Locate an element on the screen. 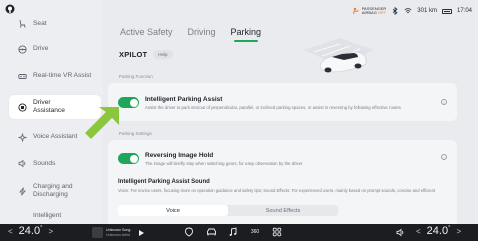 This screenshot has height=241, width=478. parking-sound-title: Intelligent Parking Assist Sound is located at coordinates (164, 182).